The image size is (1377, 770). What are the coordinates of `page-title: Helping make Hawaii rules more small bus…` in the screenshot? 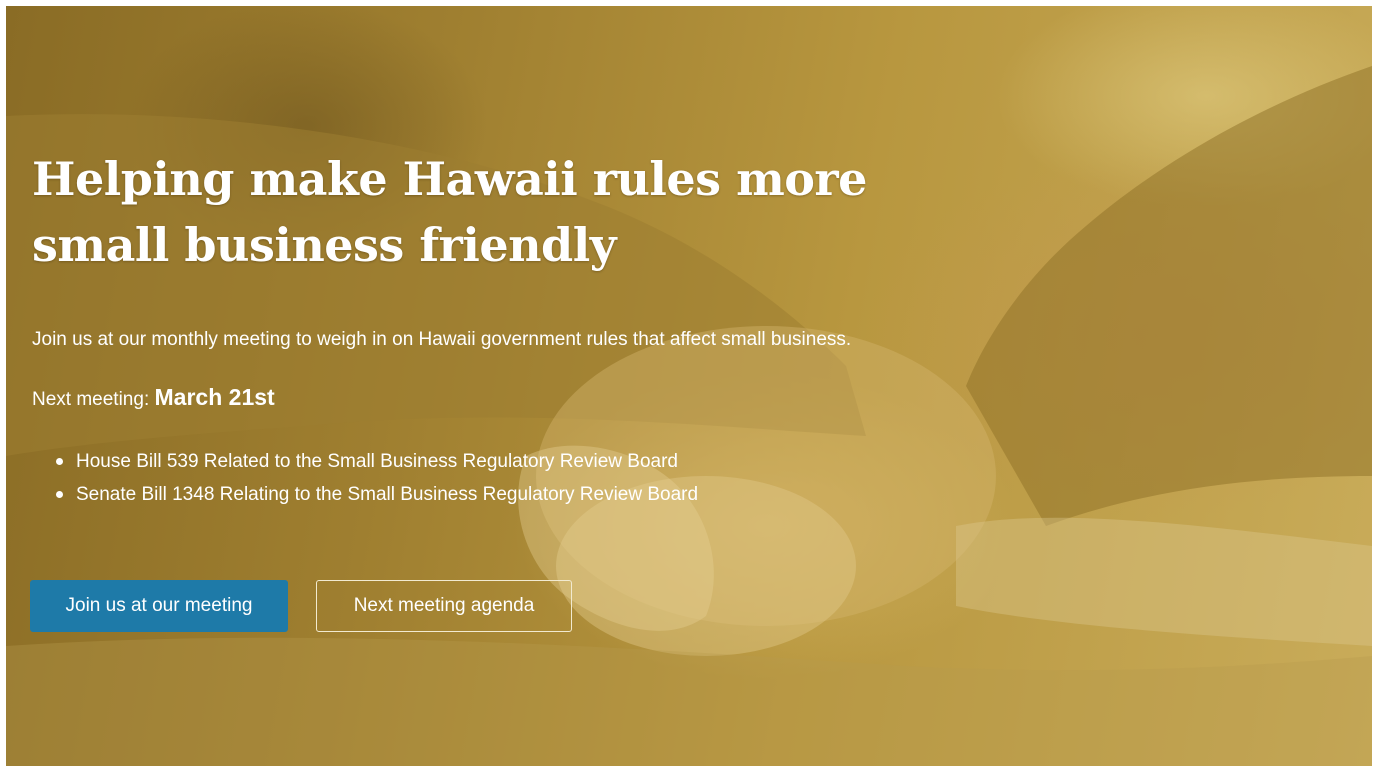 It's located at (462, 212).